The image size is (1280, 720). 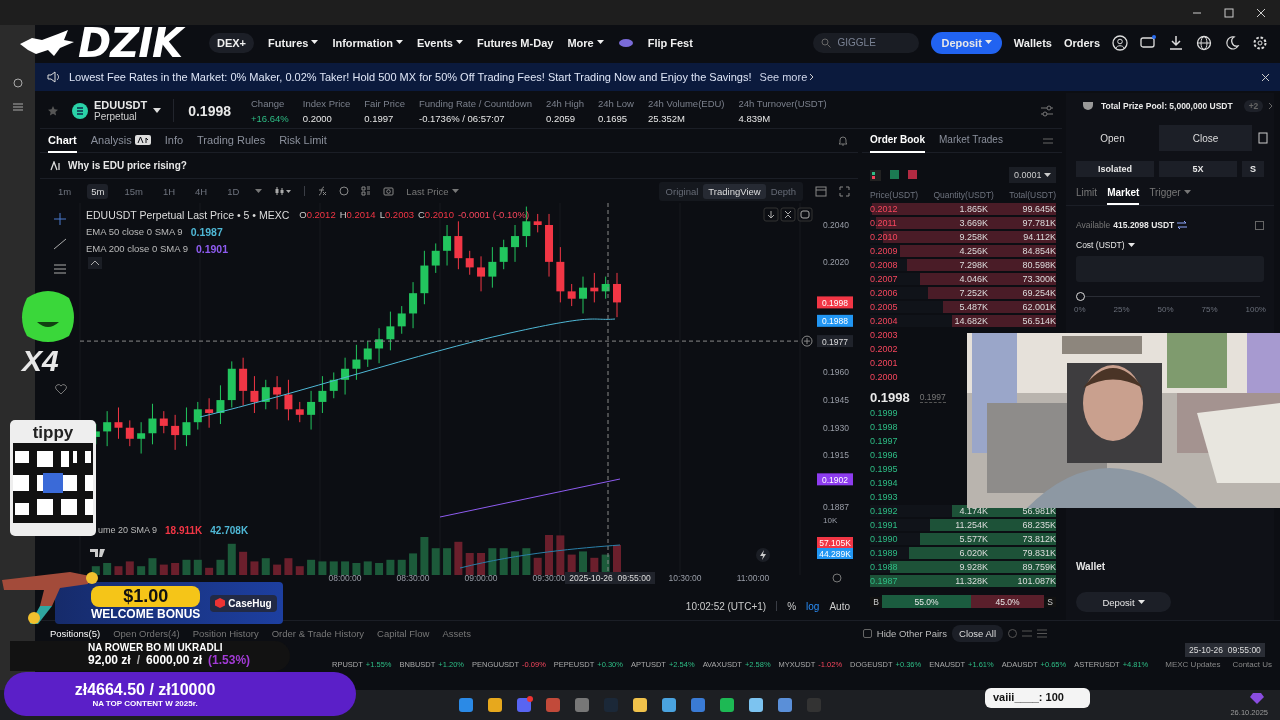 What do you see at coordinates (895, 335) in the screenshot?
I see `price-cell: 0.2003` at bounding box center [895, 335].